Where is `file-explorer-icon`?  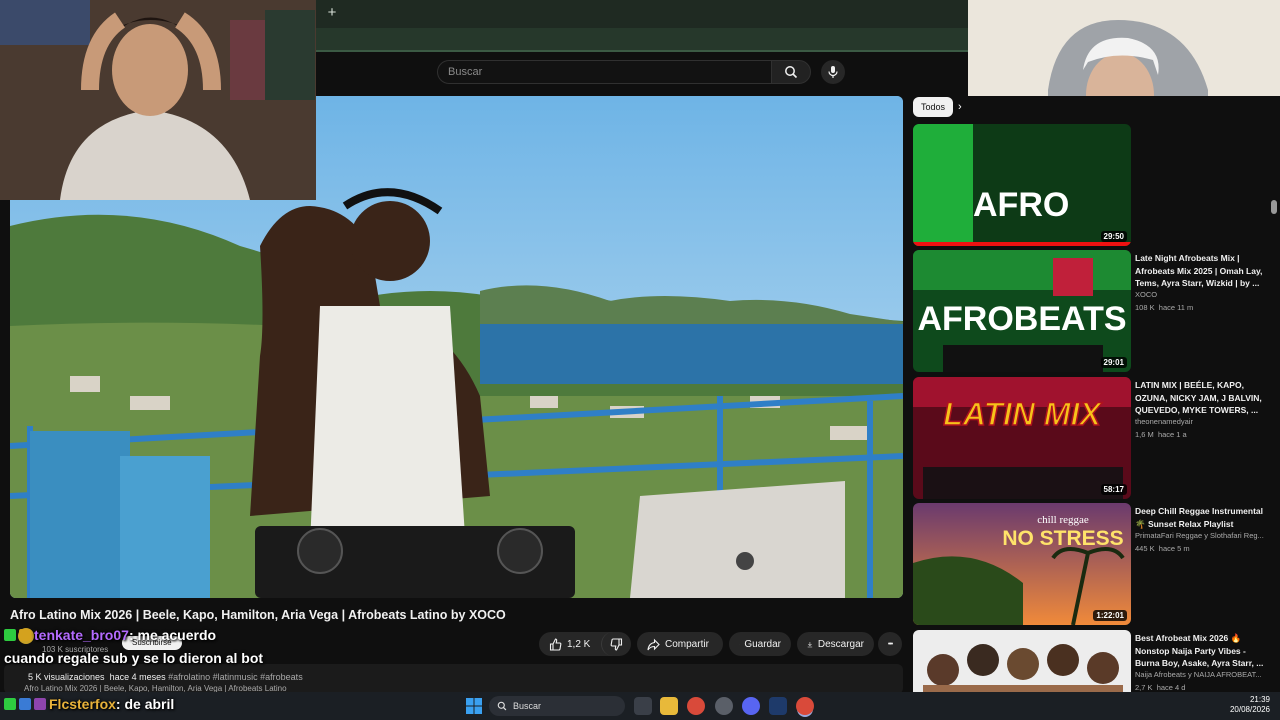 file-explorer-icon is located at coordinates (669, 706).